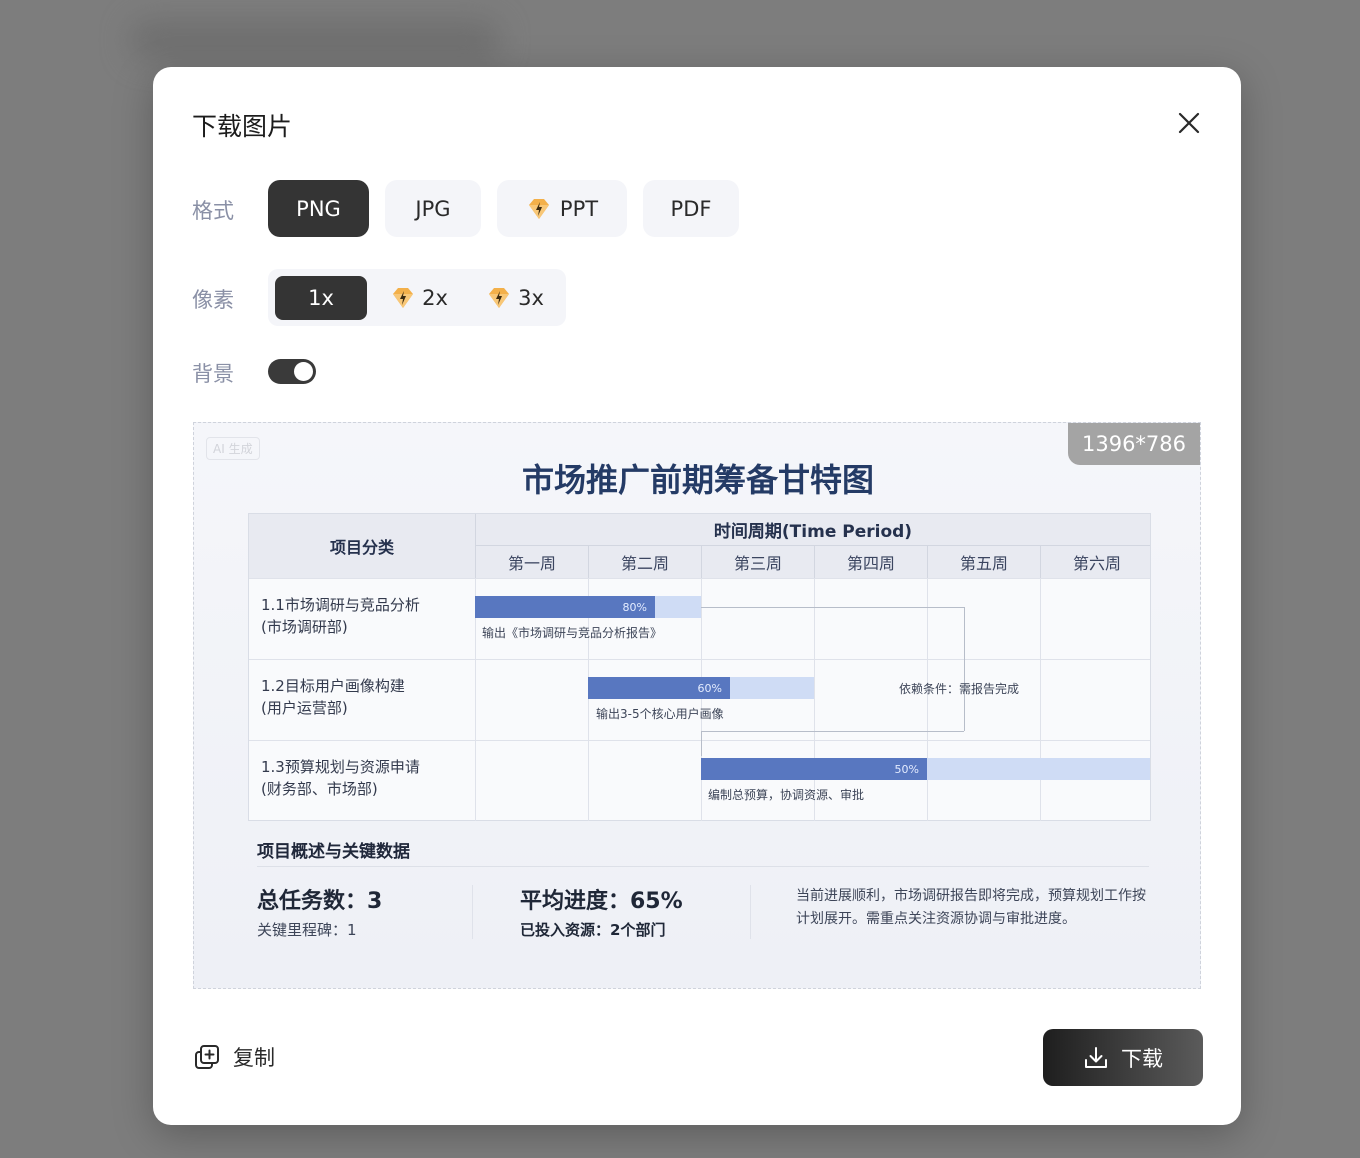  I want to click on task-bar-progress: 50%, so click(814, 769).